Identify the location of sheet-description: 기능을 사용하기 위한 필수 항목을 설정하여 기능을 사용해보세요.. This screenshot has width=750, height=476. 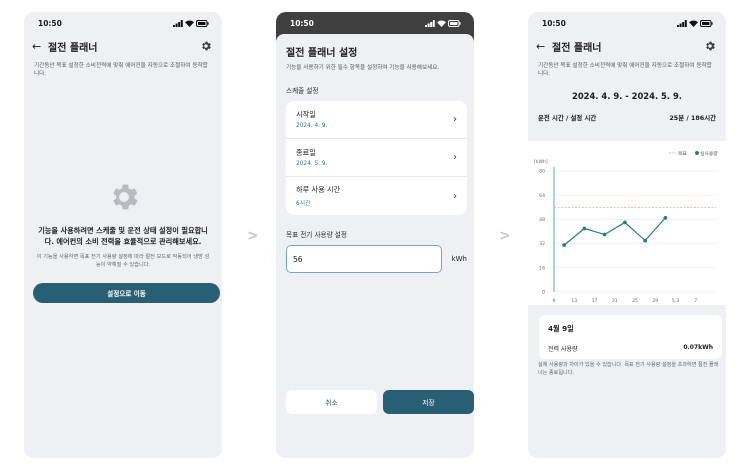
(363, 68).